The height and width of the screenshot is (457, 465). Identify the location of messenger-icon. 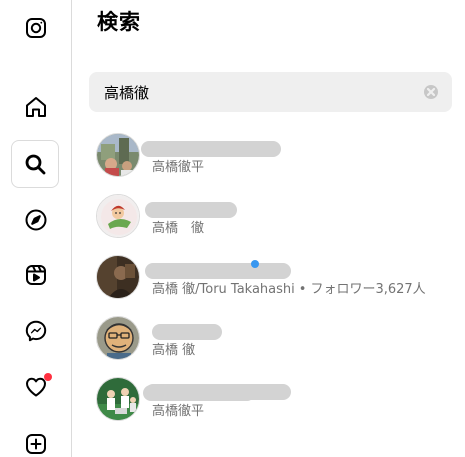
(36, 331).